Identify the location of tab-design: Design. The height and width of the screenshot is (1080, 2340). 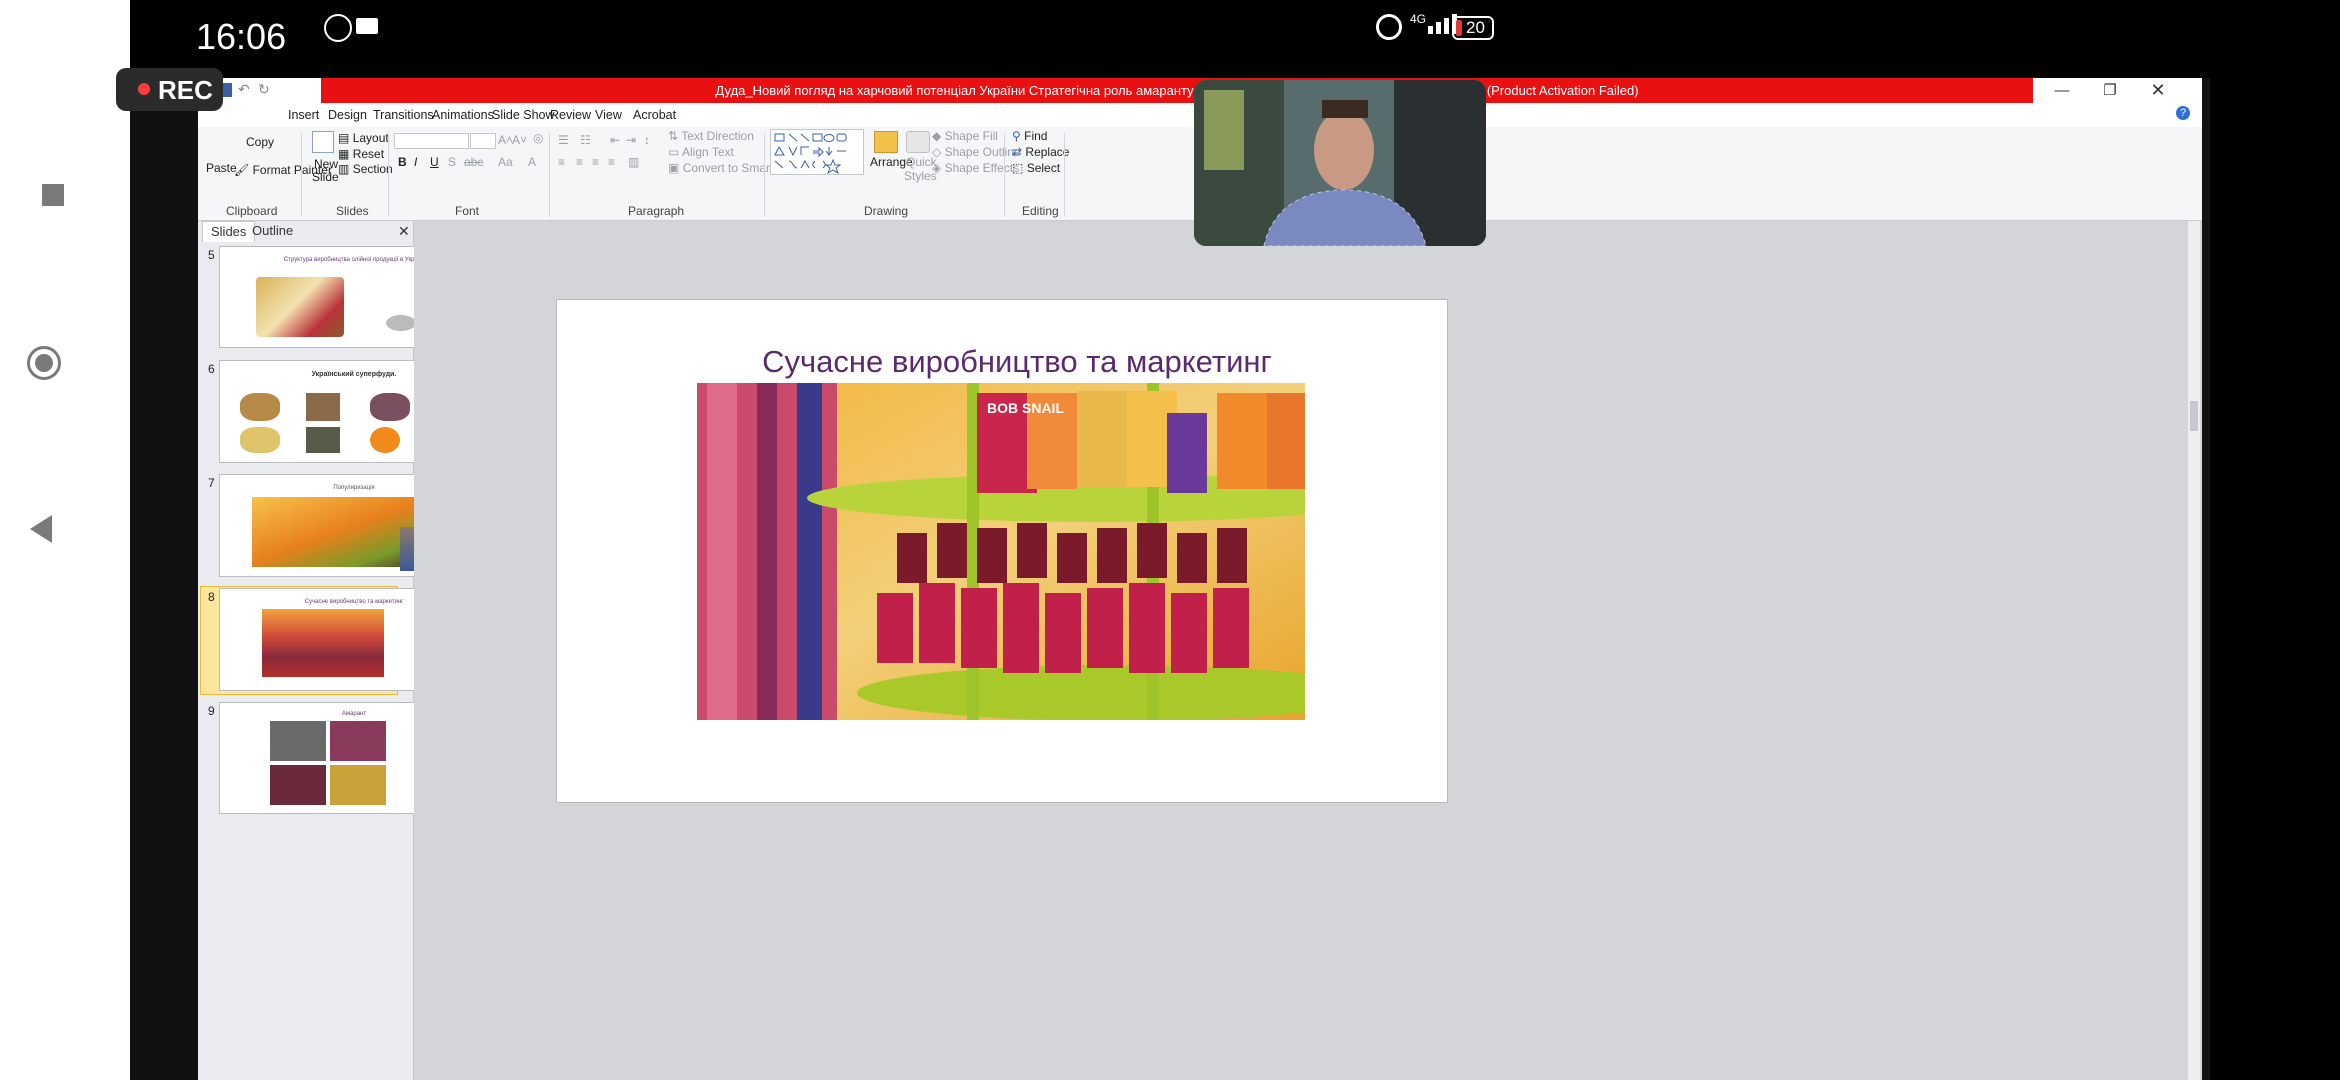
(347, 115).